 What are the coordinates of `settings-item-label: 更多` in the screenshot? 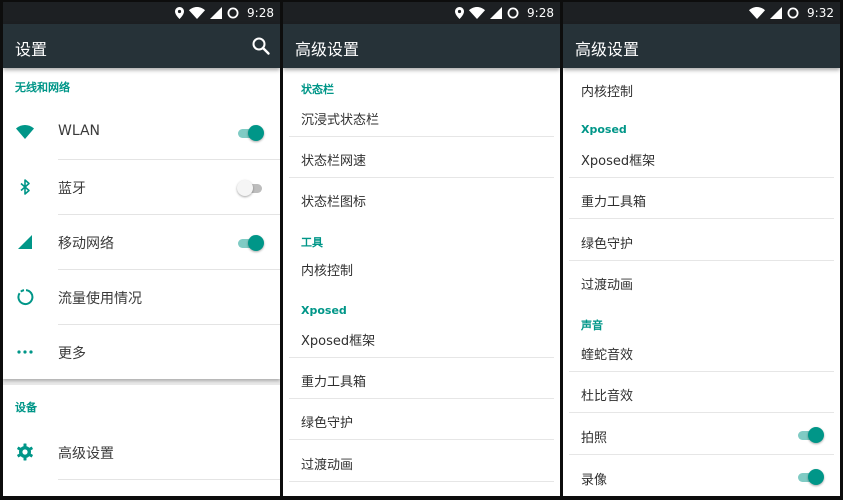 It's located at (72, 354).